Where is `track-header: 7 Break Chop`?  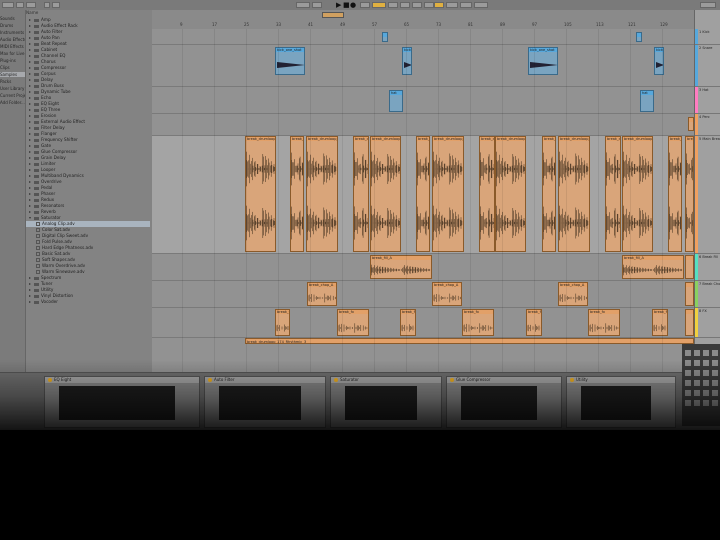 track-header: 7 Break Chop is located at coordinates (707, 294).